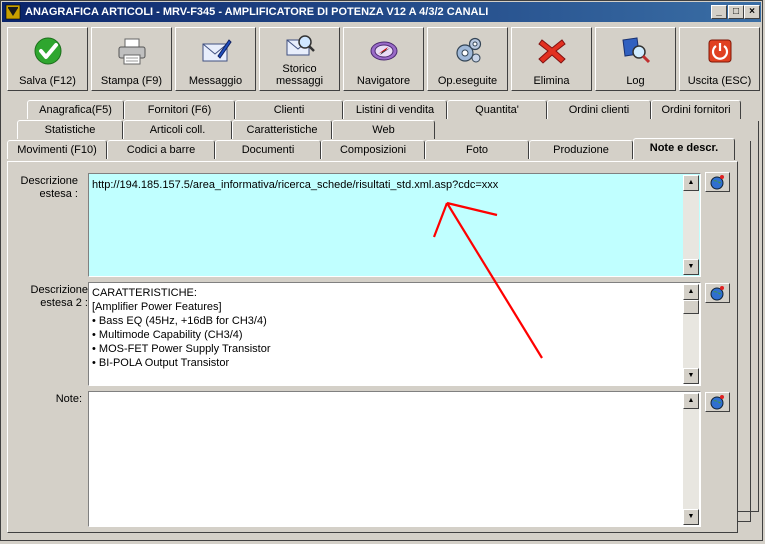  What do you see at coordinates (59, 296) in the screenshot?
I see `descrizione-estesa-2-label: Descrizione estesa 2 :` at bounding box center [59, 296].